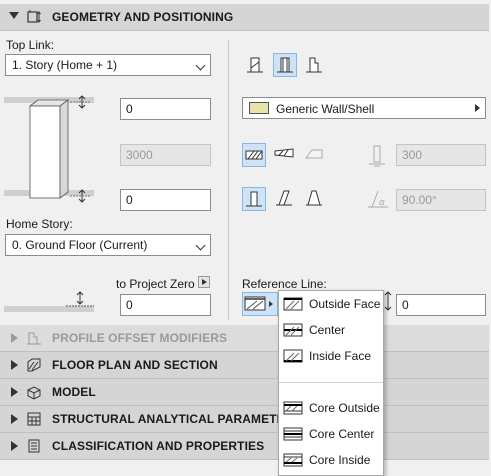 The width and height of the screenshot is (491, 476). Describe the element at coordinates (135, 365) in the screenshot. I see `section-title: FLOOR PLAN AND SECTION` at that location.